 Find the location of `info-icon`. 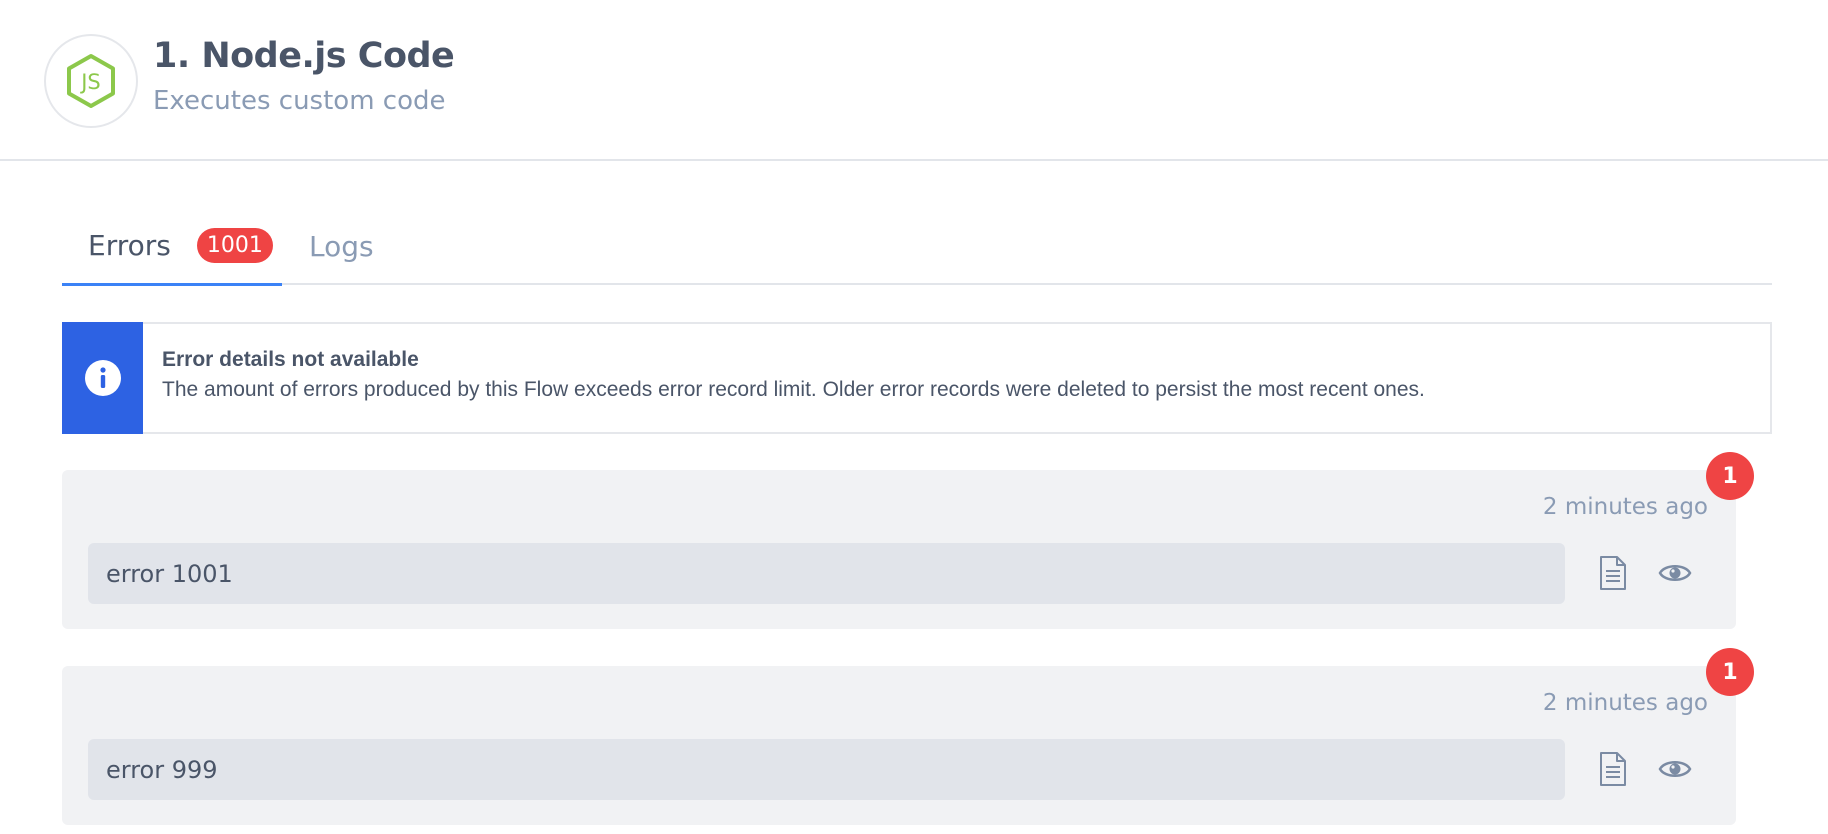

info-icon is located at coordinates (102, 378).